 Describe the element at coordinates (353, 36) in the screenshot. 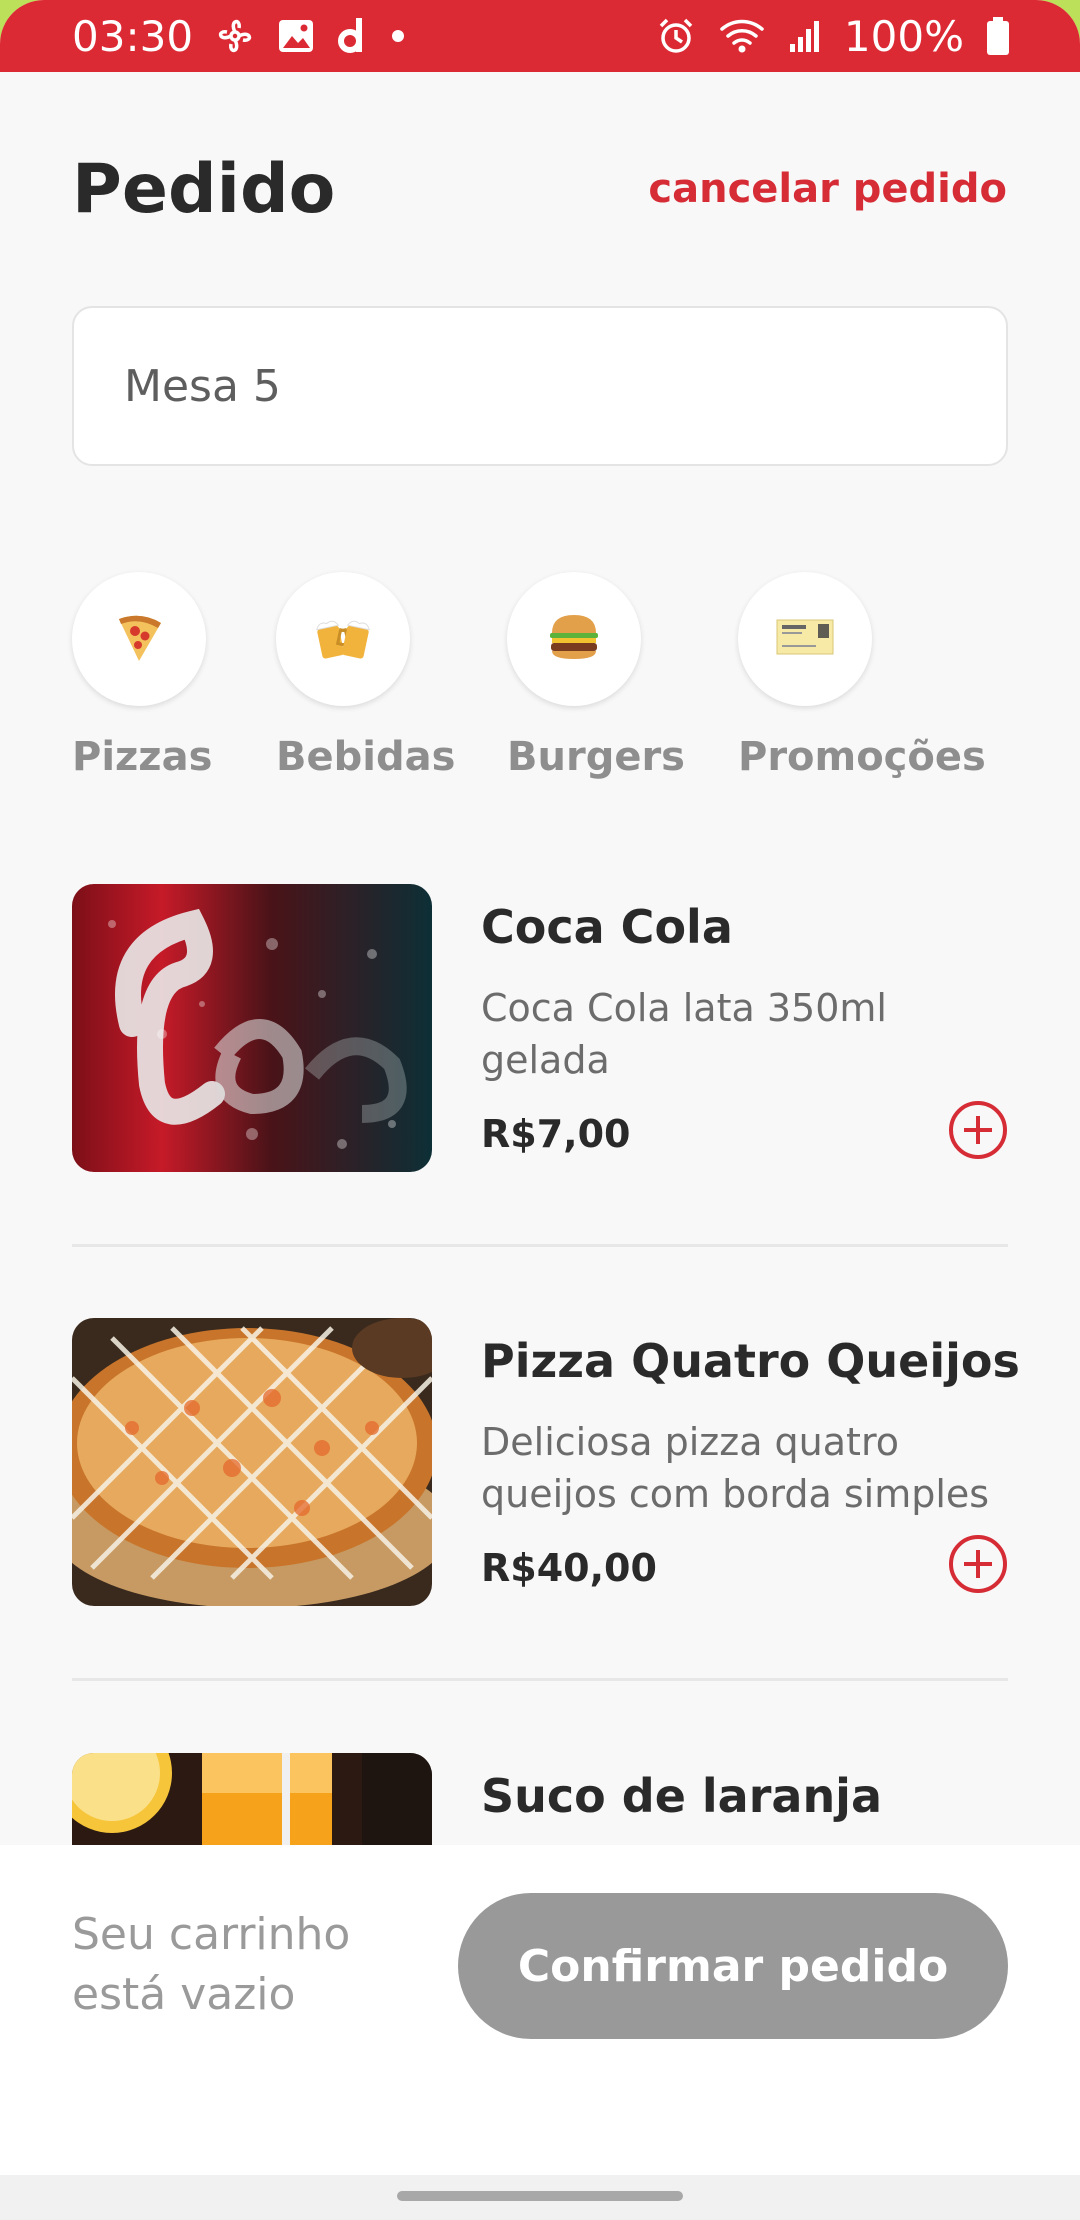

I see `app-d-icon` at that location.